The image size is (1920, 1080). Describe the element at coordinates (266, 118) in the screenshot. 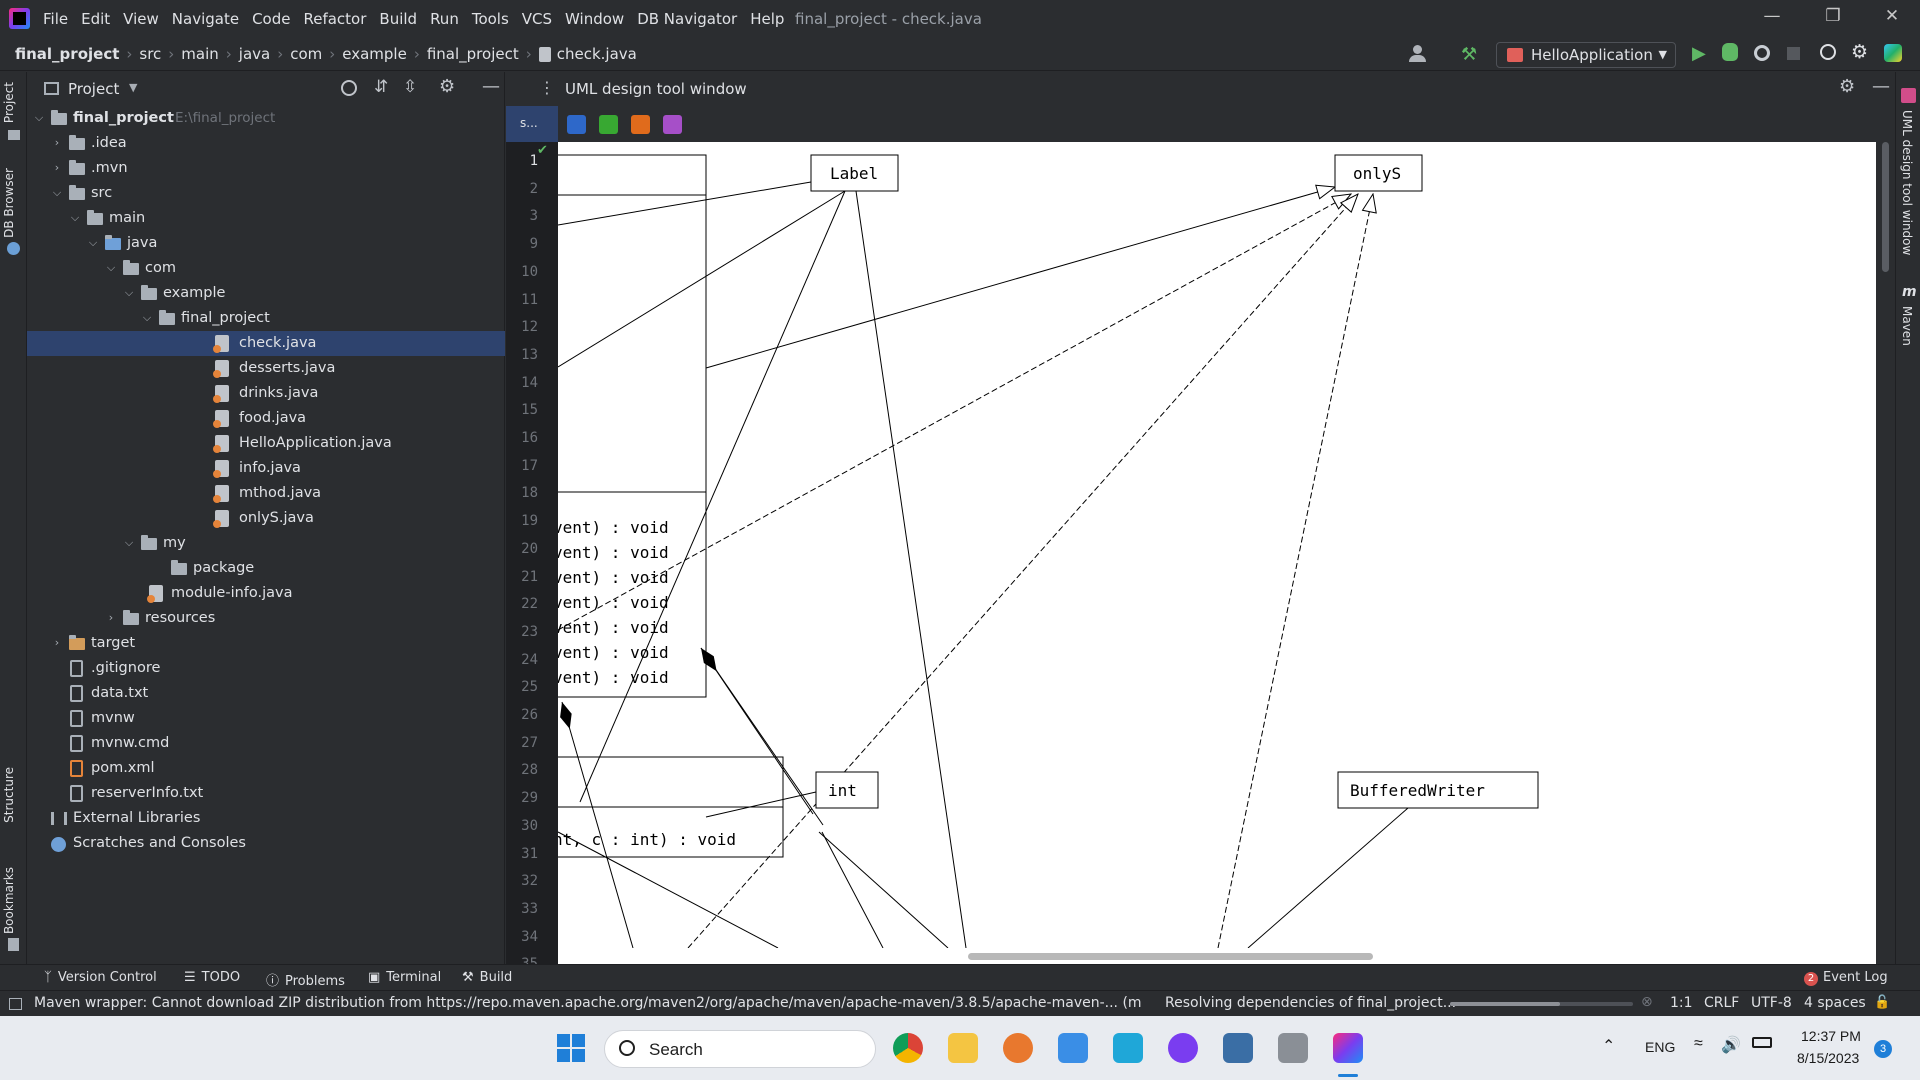

I see `tree-row: ⌵ final_project E:\final_project` at that location.